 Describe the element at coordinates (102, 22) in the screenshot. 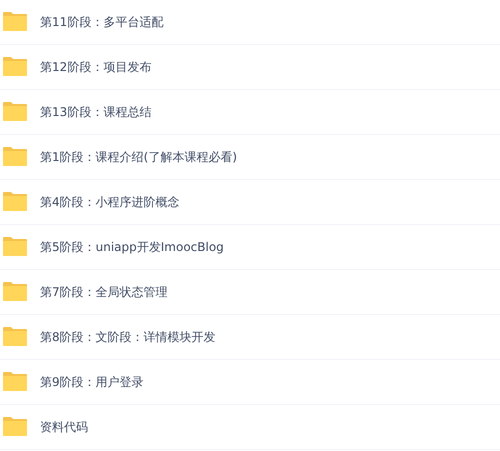

I see `folder-name: 第11阶段：多平台适配` at that location.